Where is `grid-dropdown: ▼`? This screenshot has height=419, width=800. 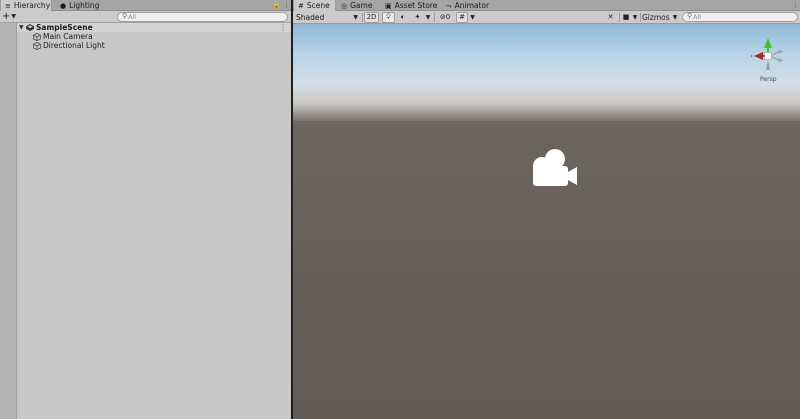
grid-dropdown: ▼ is located at coordinates (472, 17).